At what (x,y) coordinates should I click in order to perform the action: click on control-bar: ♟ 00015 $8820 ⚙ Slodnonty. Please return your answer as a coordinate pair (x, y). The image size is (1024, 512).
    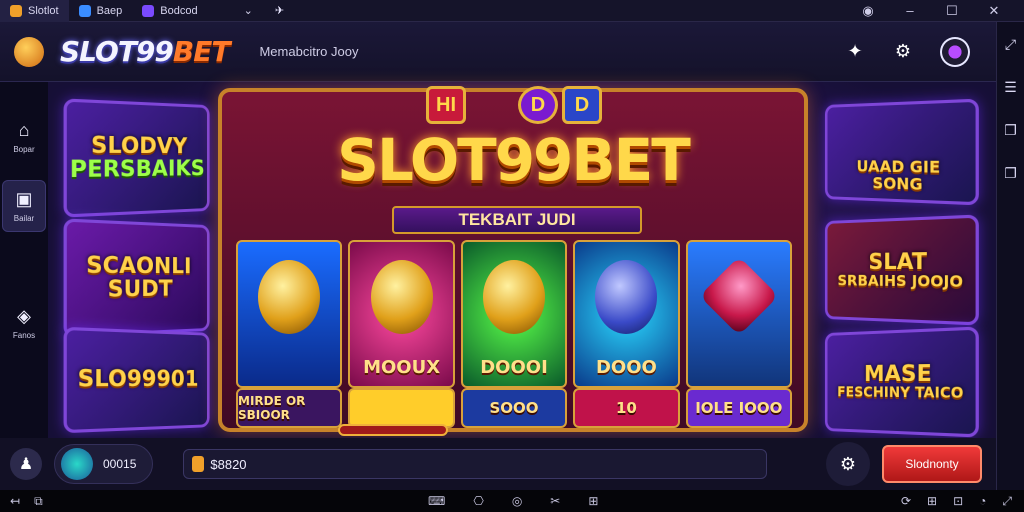
    Looking at the image, I should click on (498, 464).